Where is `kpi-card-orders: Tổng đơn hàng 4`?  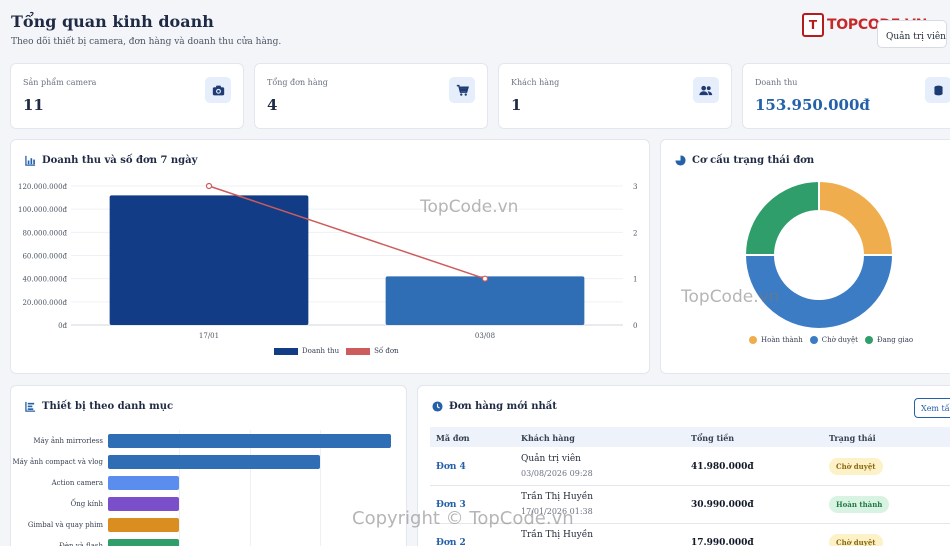
kpi-card-orders: Tổng đơn hàng 4 is located at coordinates (371, 96).